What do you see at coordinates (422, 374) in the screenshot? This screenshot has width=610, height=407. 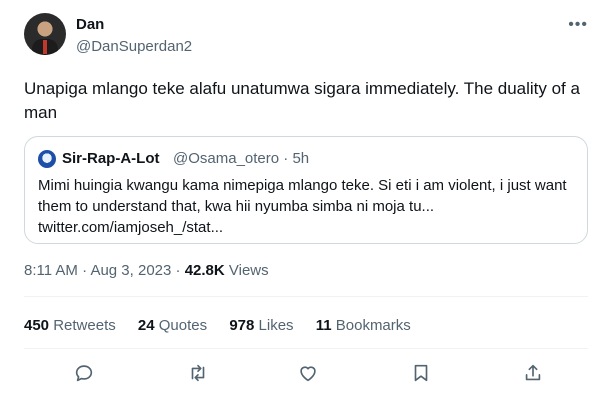 I see `bookmark-icon` at bounding box center [422, 374].